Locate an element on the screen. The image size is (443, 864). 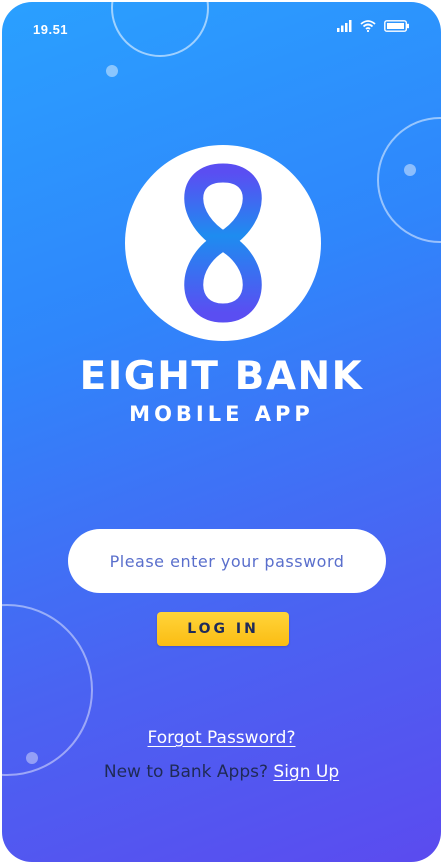
forgot-password-link: Forgot Password? is located at coordinates (222, 738).